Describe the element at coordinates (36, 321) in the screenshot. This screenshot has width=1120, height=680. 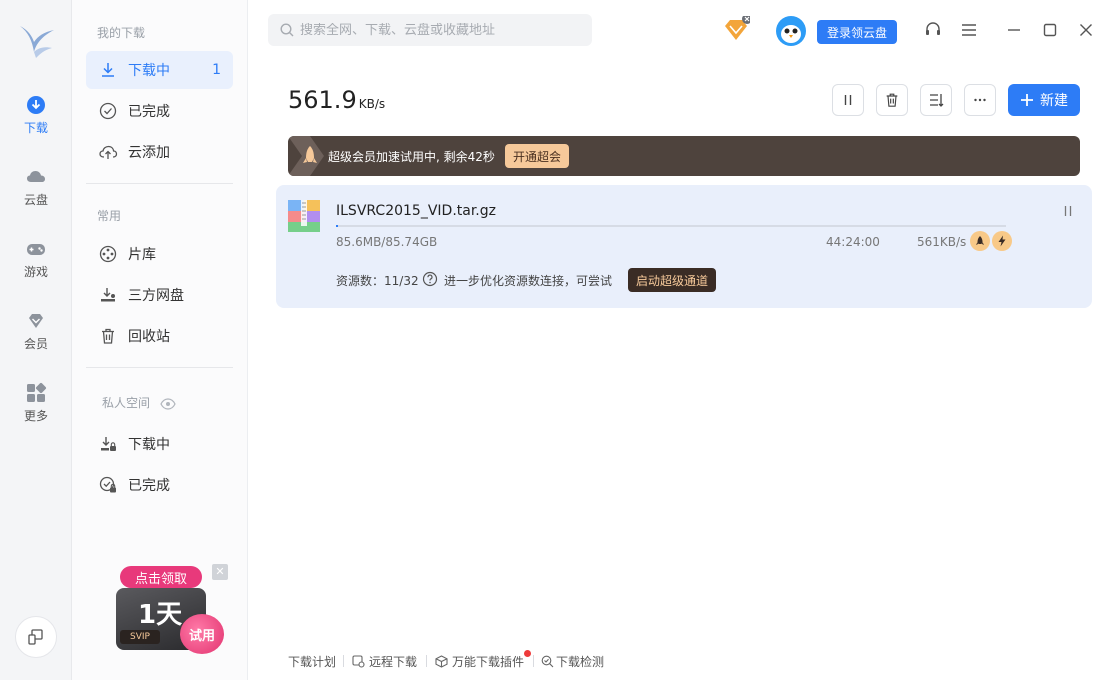
I see `diamond-icon` at that location.